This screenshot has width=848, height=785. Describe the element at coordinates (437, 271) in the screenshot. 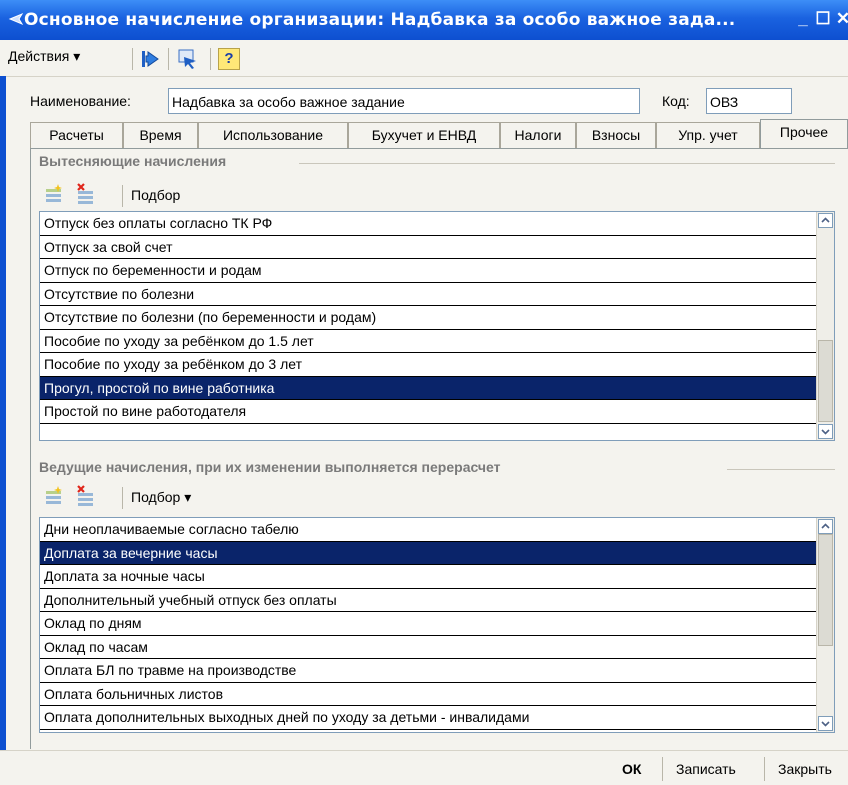

I see `list-item: Отпуск по беременности и родам` at that location.